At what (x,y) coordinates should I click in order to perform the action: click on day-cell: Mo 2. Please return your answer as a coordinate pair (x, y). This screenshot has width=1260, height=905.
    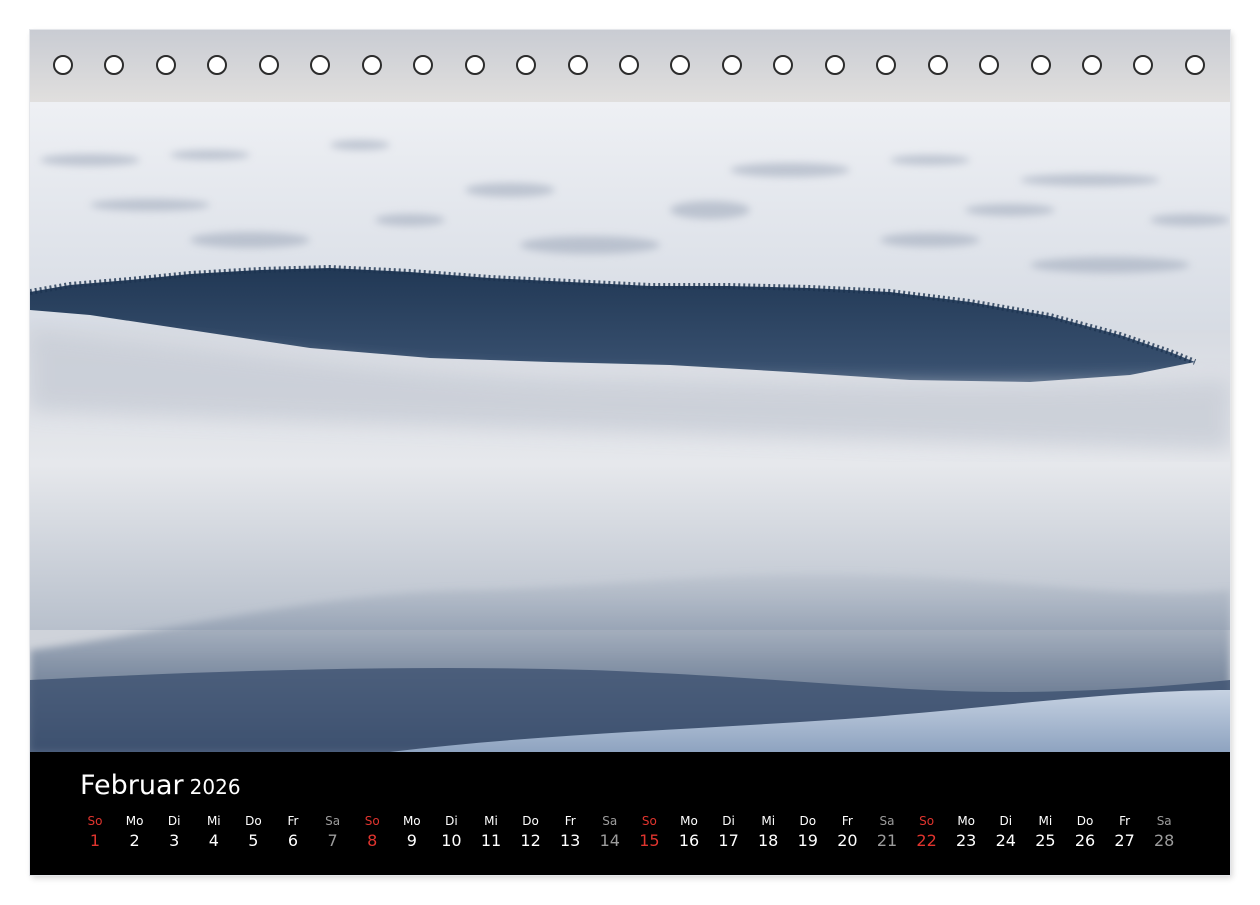
    Looking at the image, I should click on (135, 833).